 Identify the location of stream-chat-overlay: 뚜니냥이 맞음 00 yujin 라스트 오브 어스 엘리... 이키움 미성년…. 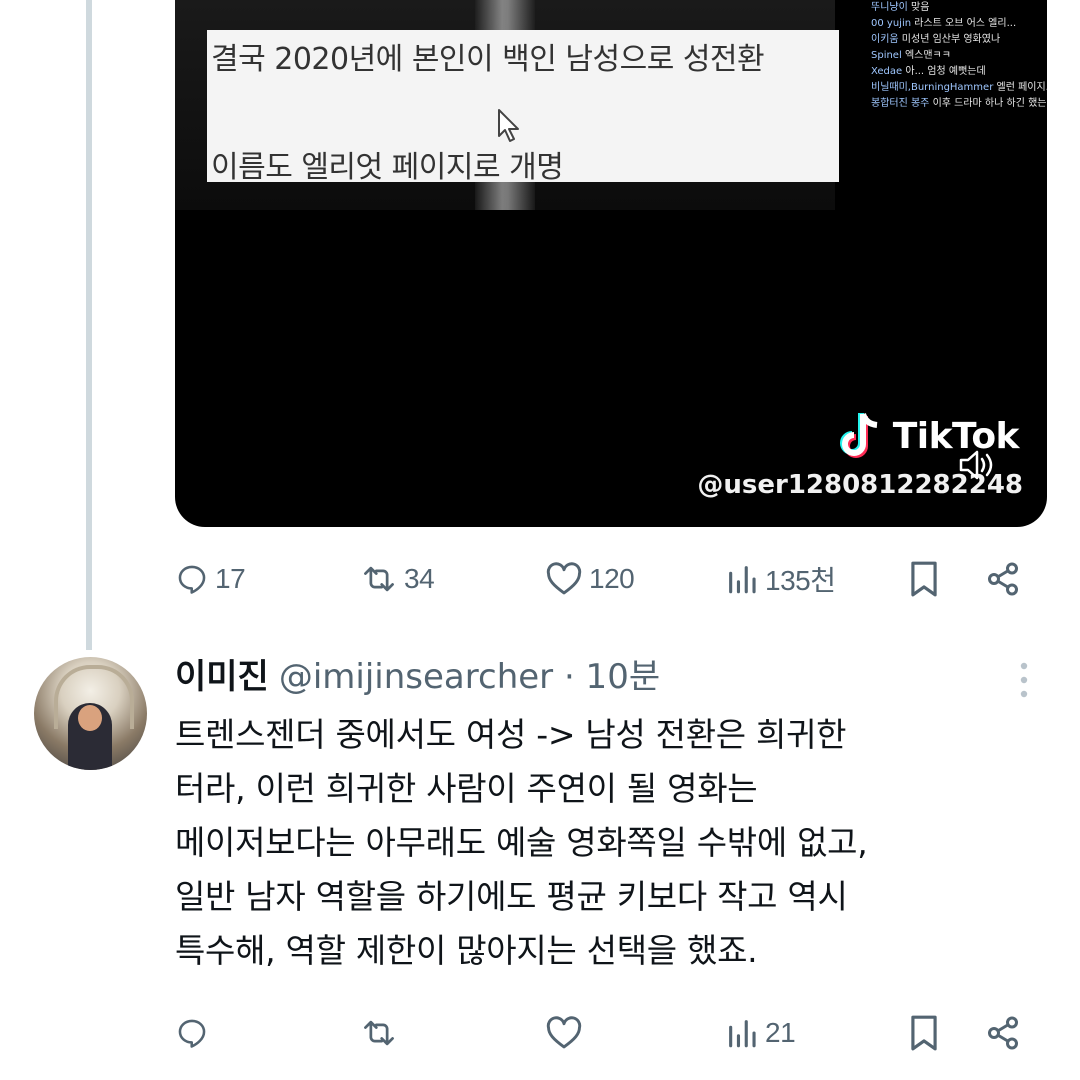
(959, 56).